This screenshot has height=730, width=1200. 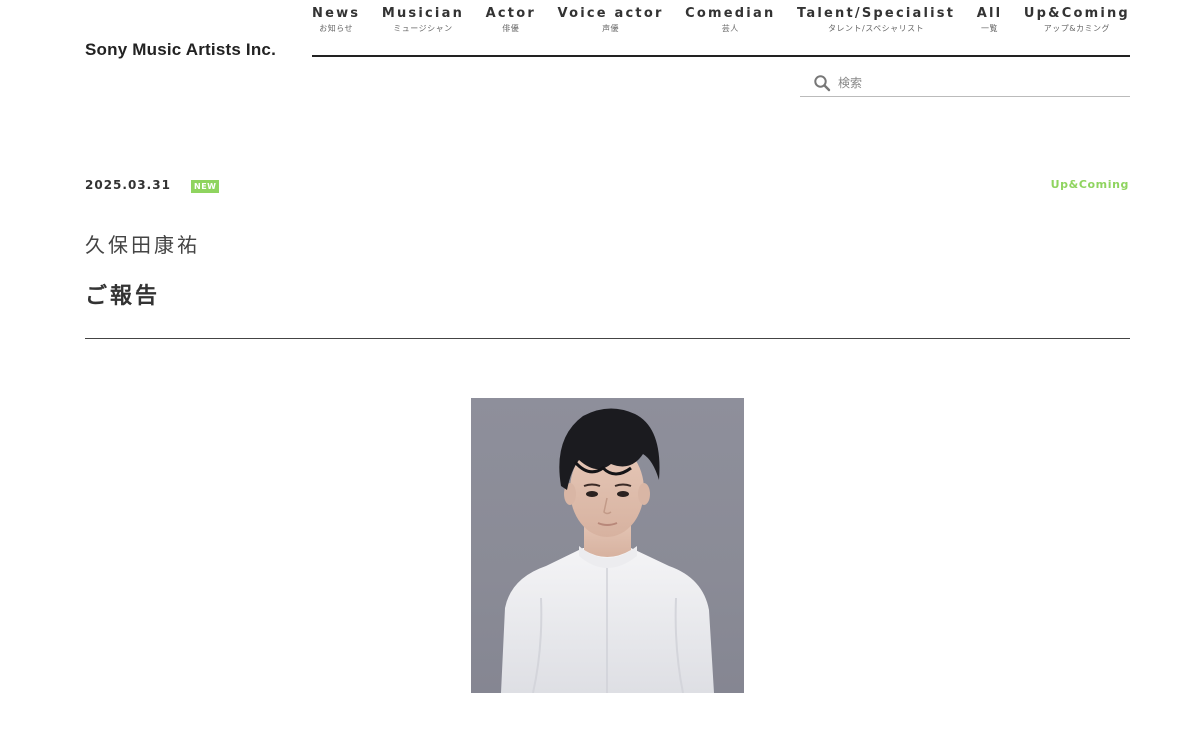 What do you see at coordinates (730, 28) in the screenshot?
I see `nav-sublabel: 芸人` at bounding box center [730, 28].